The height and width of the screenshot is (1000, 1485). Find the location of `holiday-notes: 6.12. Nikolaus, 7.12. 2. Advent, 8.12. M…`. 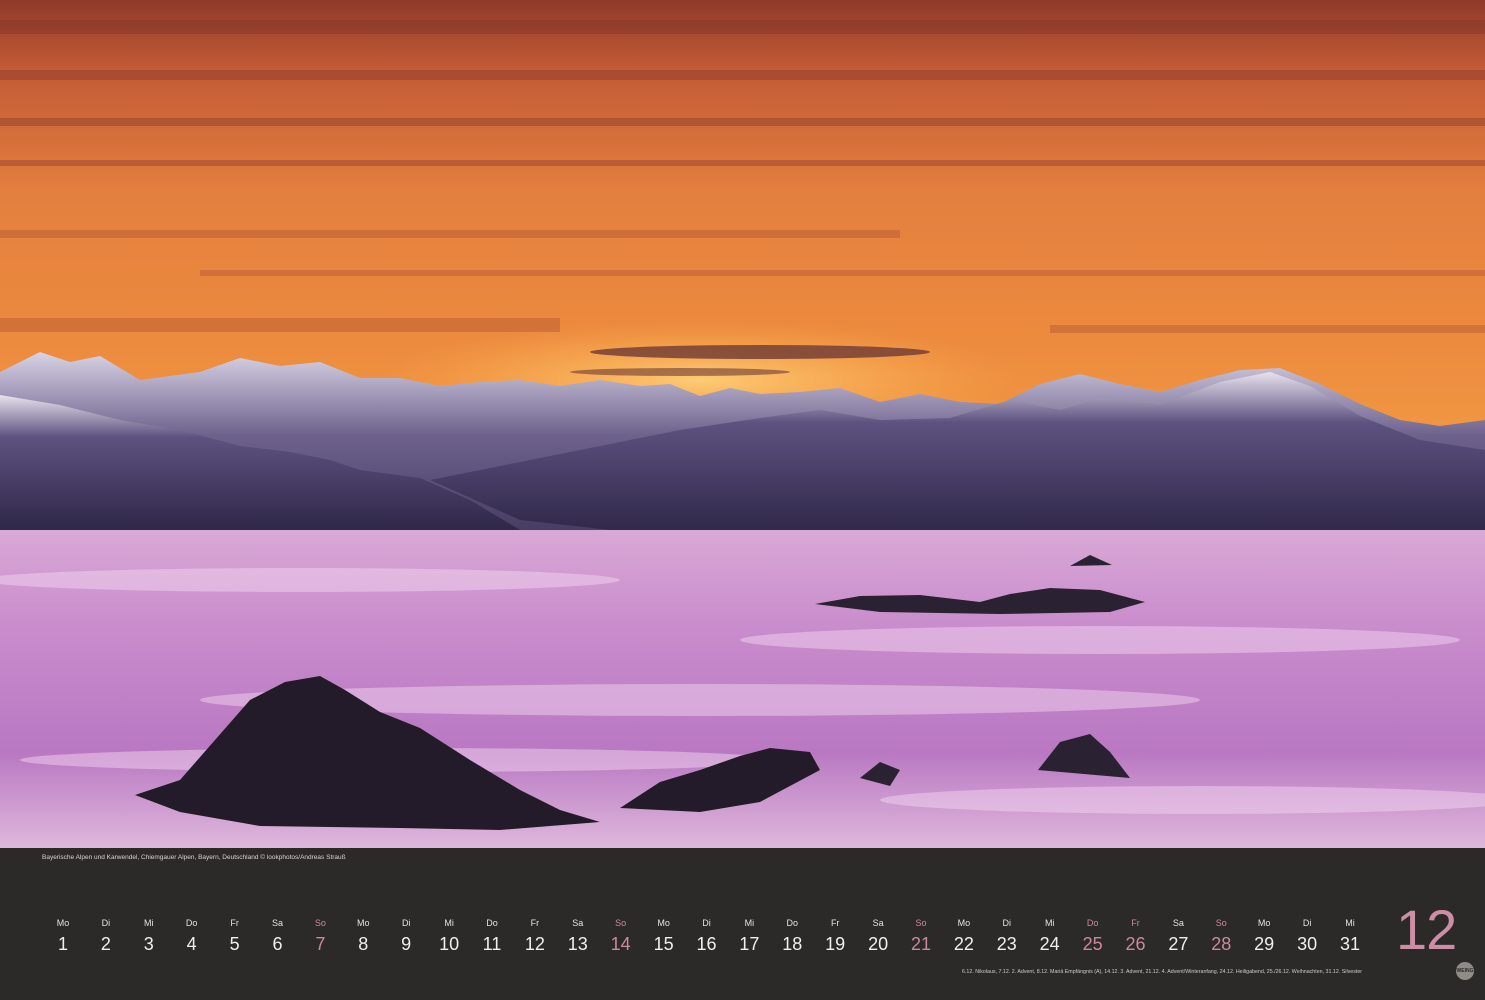

holiday-notes: 6.12. Nikolaus, 7.12. 2. Advent, 8.12. M… is located at coordinates (1162, 972).